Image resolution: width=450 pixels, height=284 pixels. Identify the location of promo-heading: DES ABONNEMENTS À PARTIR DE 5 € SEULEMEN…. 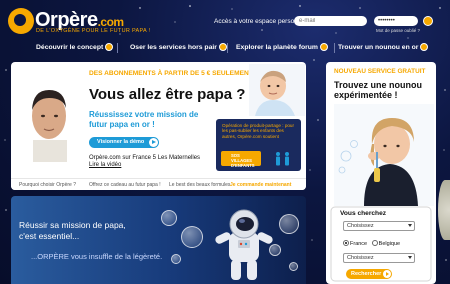
(171, 73).